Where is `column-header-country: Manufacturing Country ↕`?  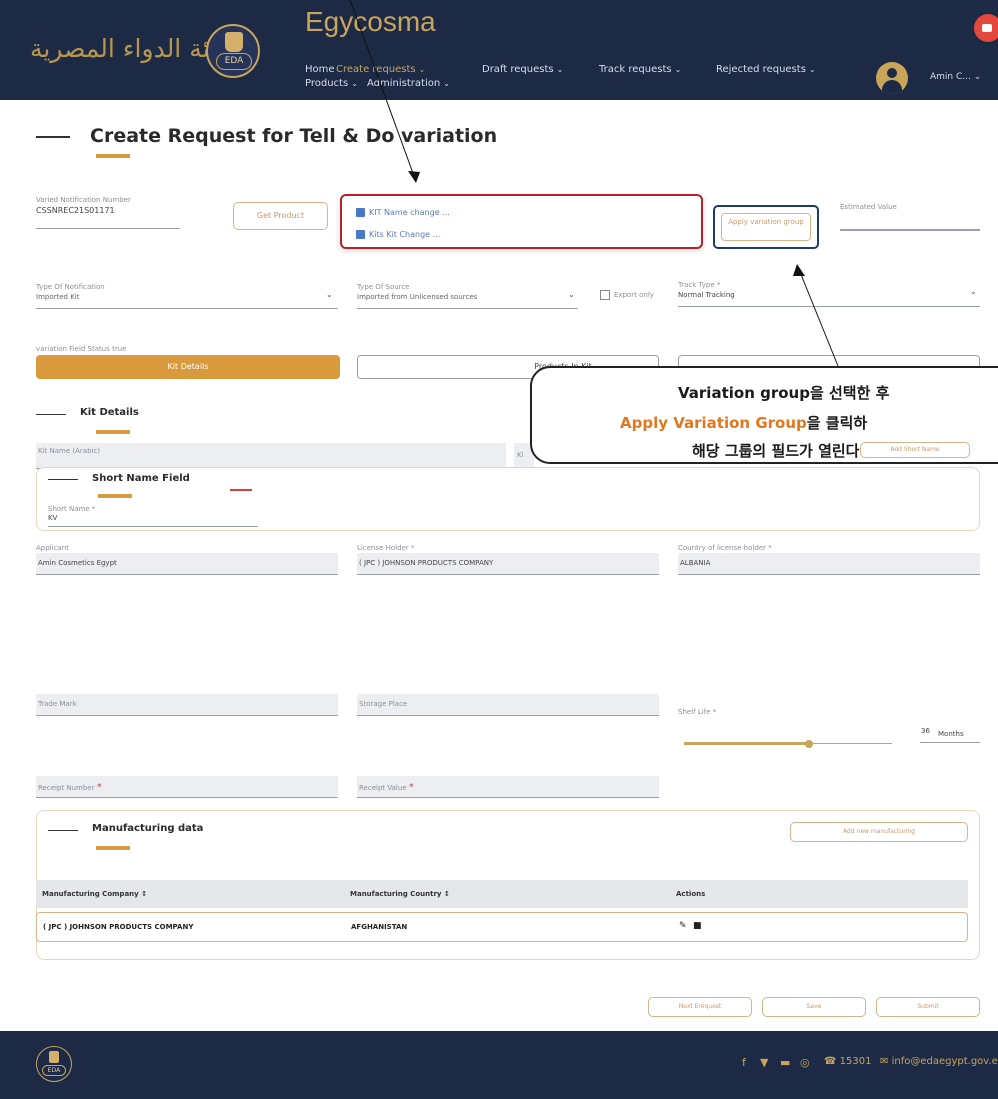
column-header-country: Manufacturing Country ↕ is located at coordinates (400, 894).